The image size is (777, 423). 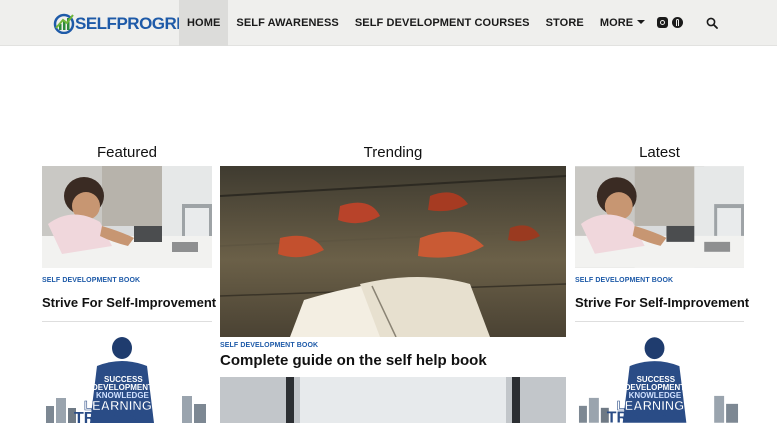 What do you see at coordinates (565, 23) in the screenshot?
I see `nav-store: STORE` at bounding box center [565, 23].